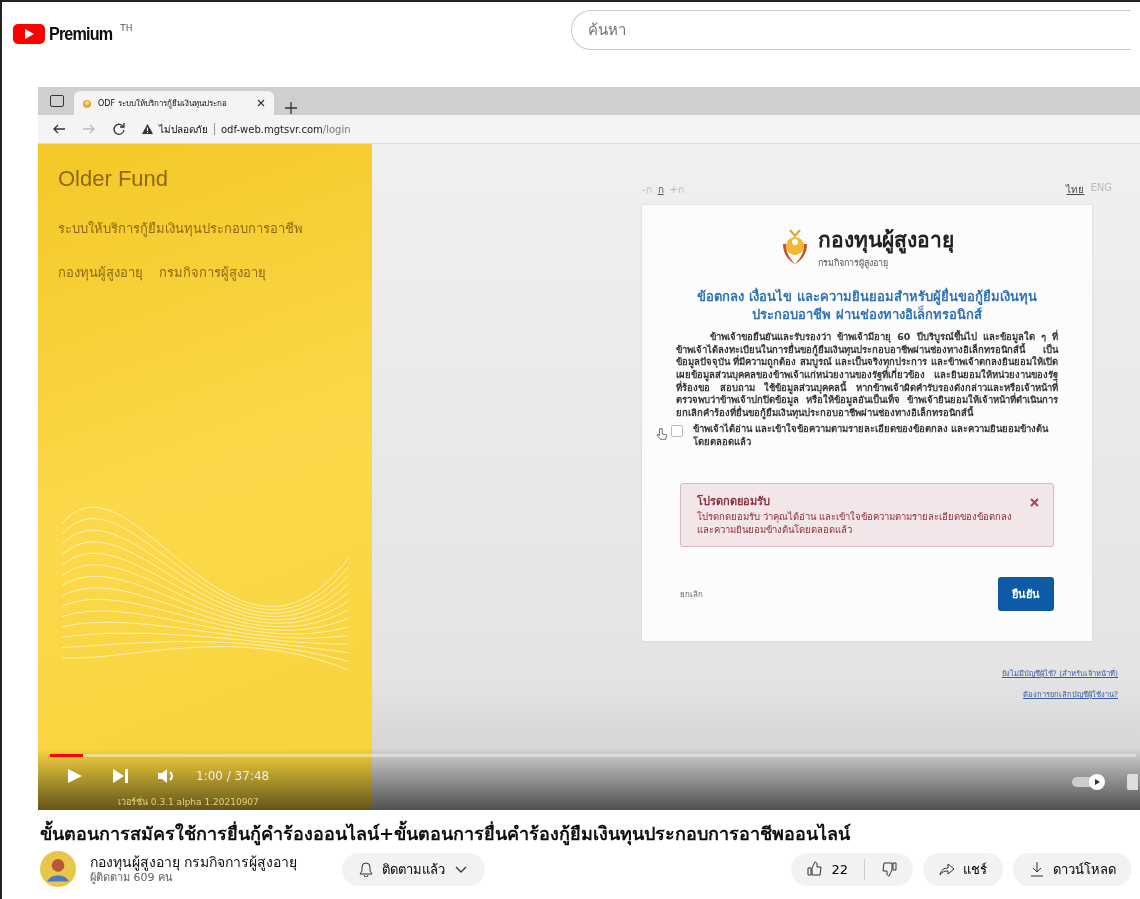 This screenshot has height=899, width=1140. Describe the element at coordinates (100, 273) in the screenshot. I see `organization-name: กองทุนผู้สูงอายุ` at that location.